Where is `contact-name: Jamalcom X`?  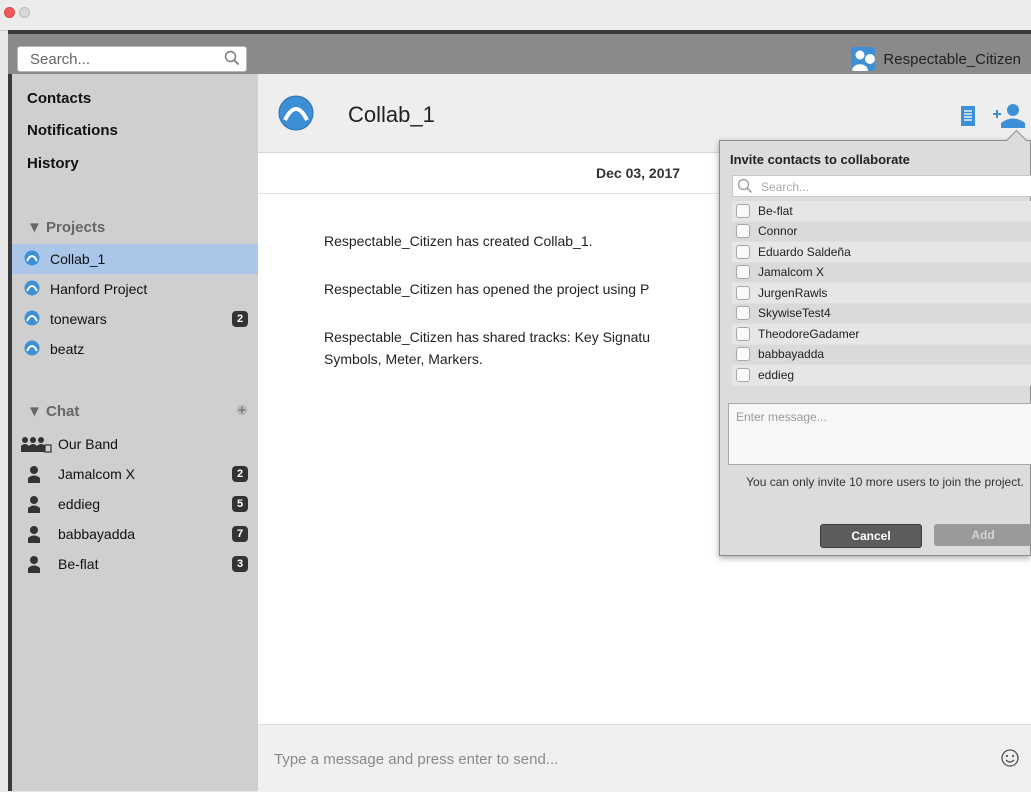 contact-name: Jamalcom X is located at coordinates (791, 272).